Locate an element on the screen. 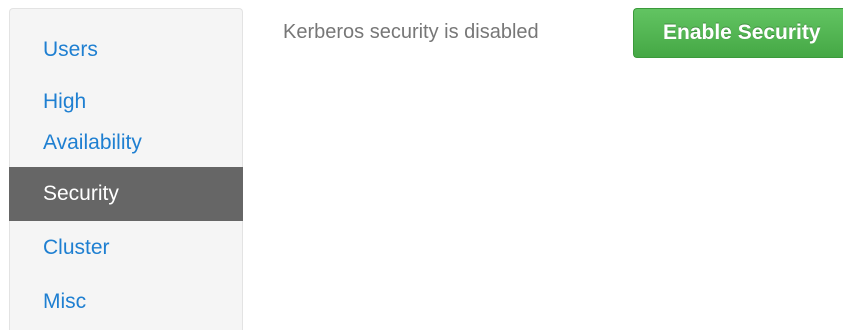  sidebar-item-high-availability: High Availability is located at coordinates (126, 122).